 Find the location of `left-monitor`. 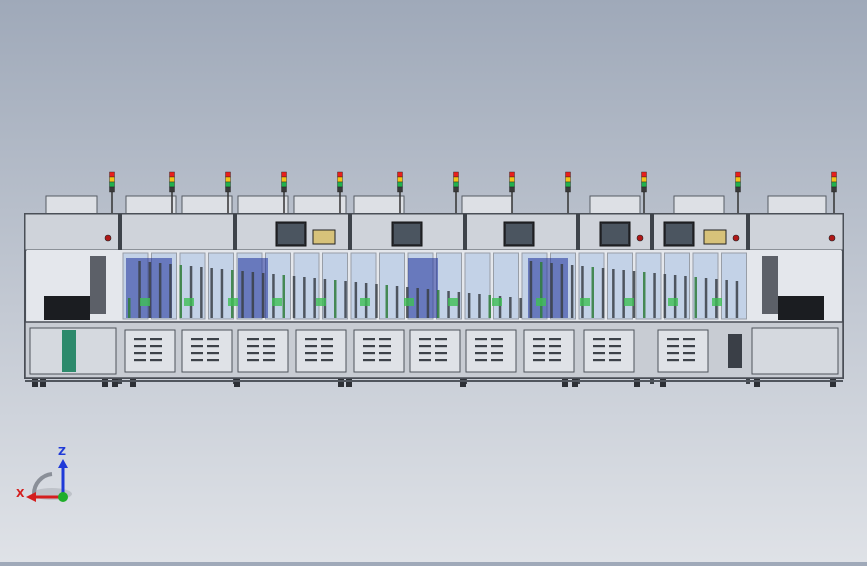

left-monitor is located at coordinates (67, 308).